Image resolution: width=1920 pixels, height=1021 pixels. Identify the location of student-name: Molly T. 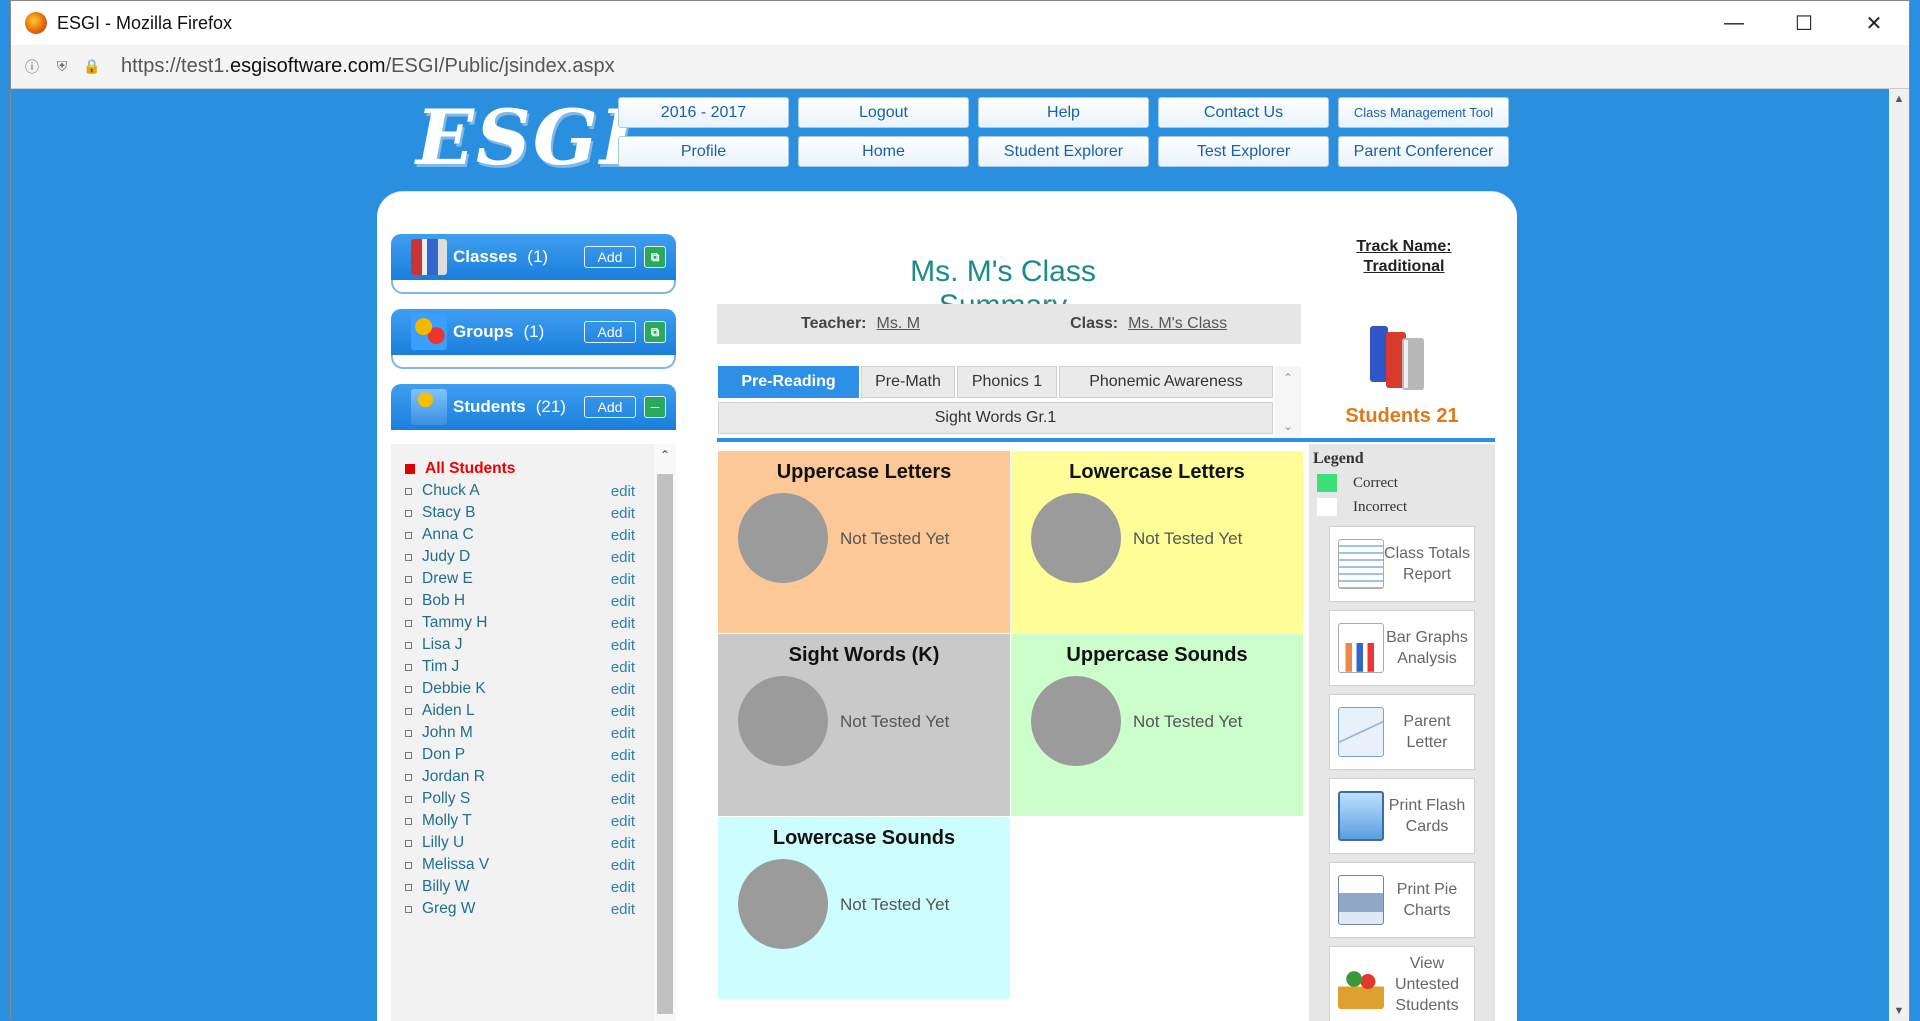
(447, 821).